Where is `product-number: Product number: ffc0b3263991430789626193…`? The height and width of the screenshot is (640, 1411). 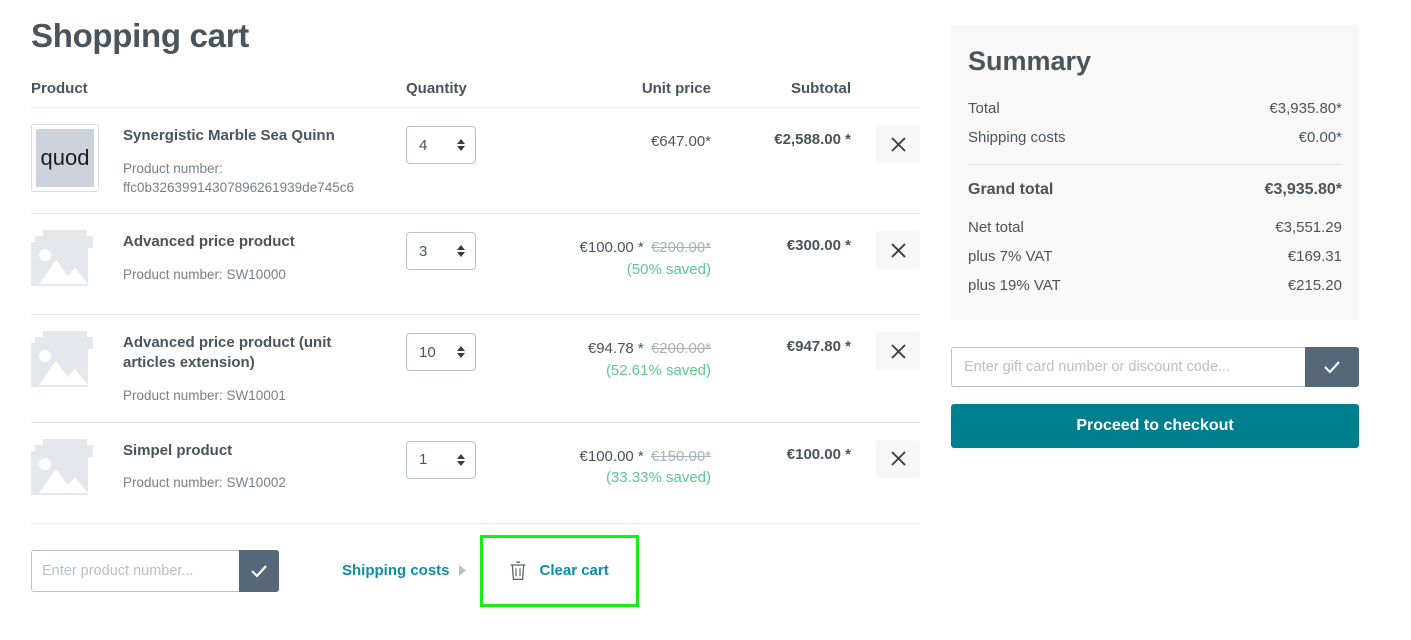
product-number: Product number: ffc0b3263991430789626193… is located at coordinates (238, 178).